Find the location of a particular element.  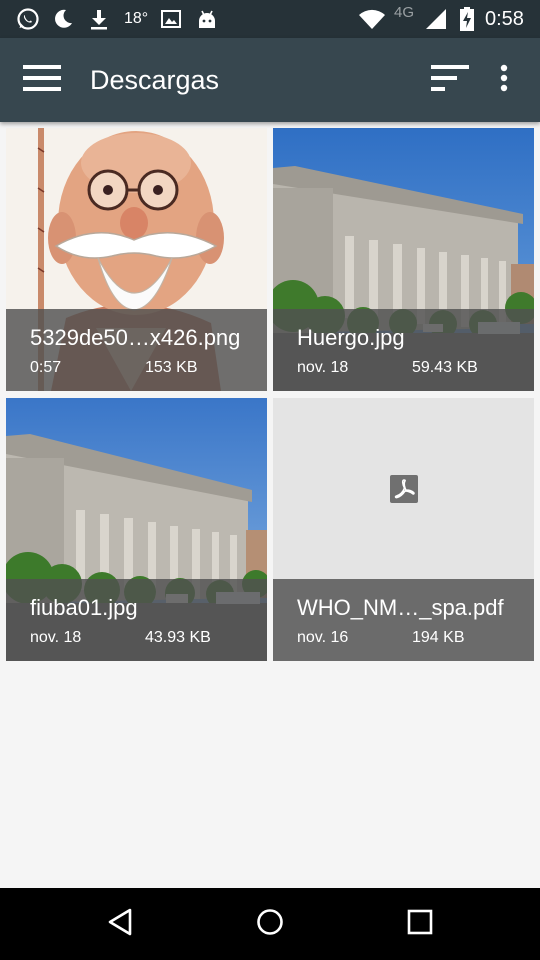

file-date: 0:57 is located at coordinates (46, 367).